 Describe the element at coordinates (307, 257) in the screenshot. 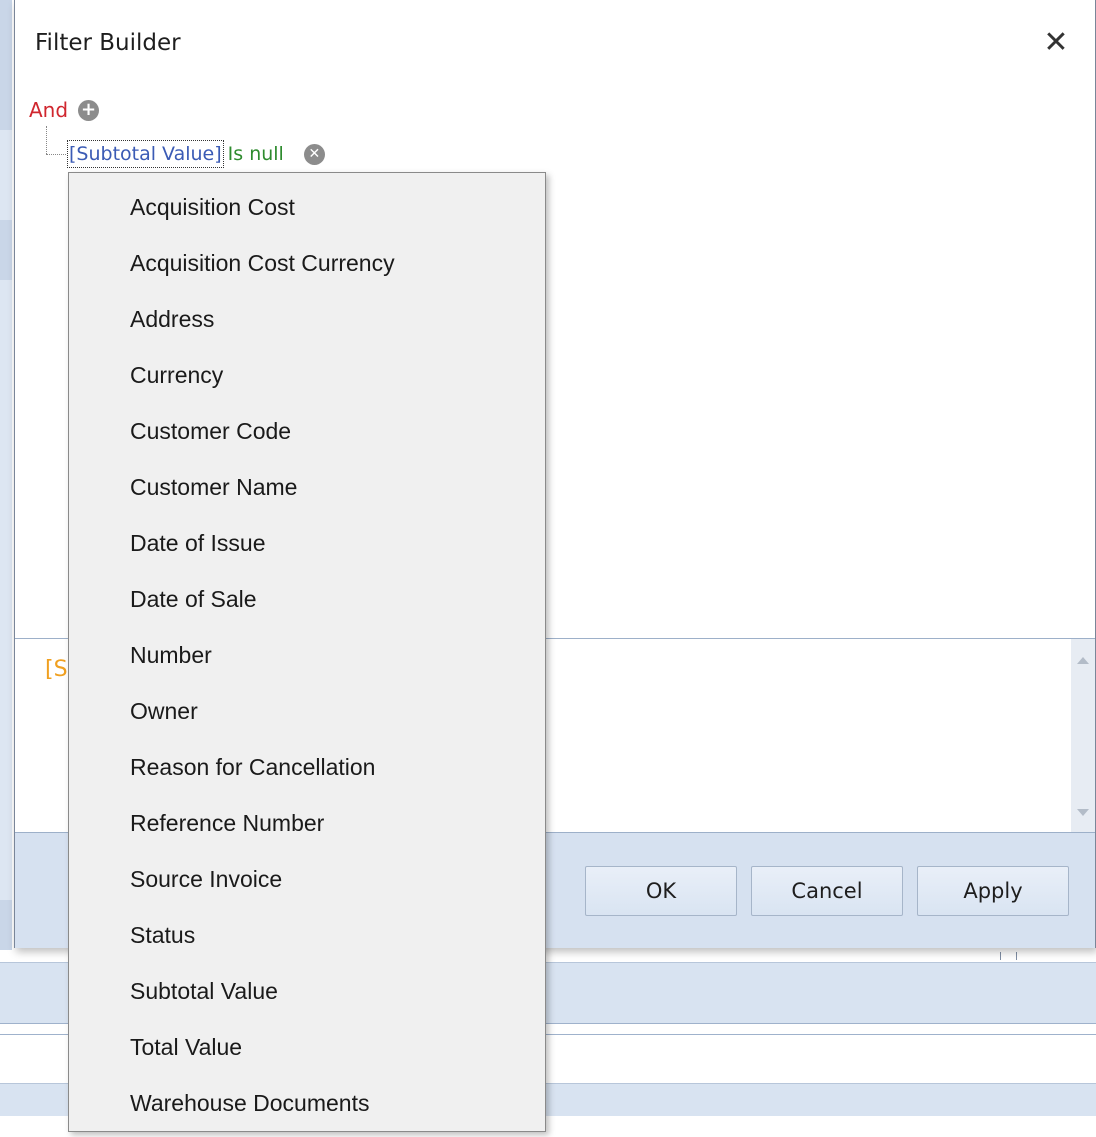

I see `field-option: Acquisition Cost Currency` at that location.